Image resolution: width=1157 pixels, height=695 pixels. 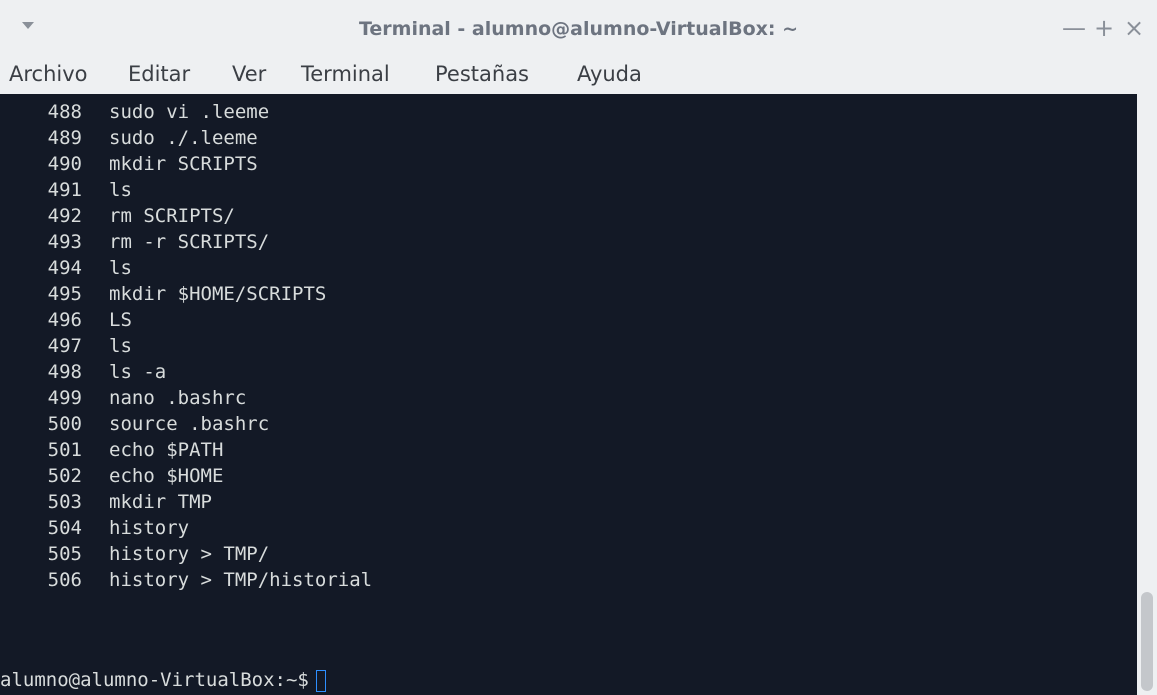 What do you see at coordinates (64, 554) in the screenshot?
I see `history-number: 505` at bounding box center [64, 554].